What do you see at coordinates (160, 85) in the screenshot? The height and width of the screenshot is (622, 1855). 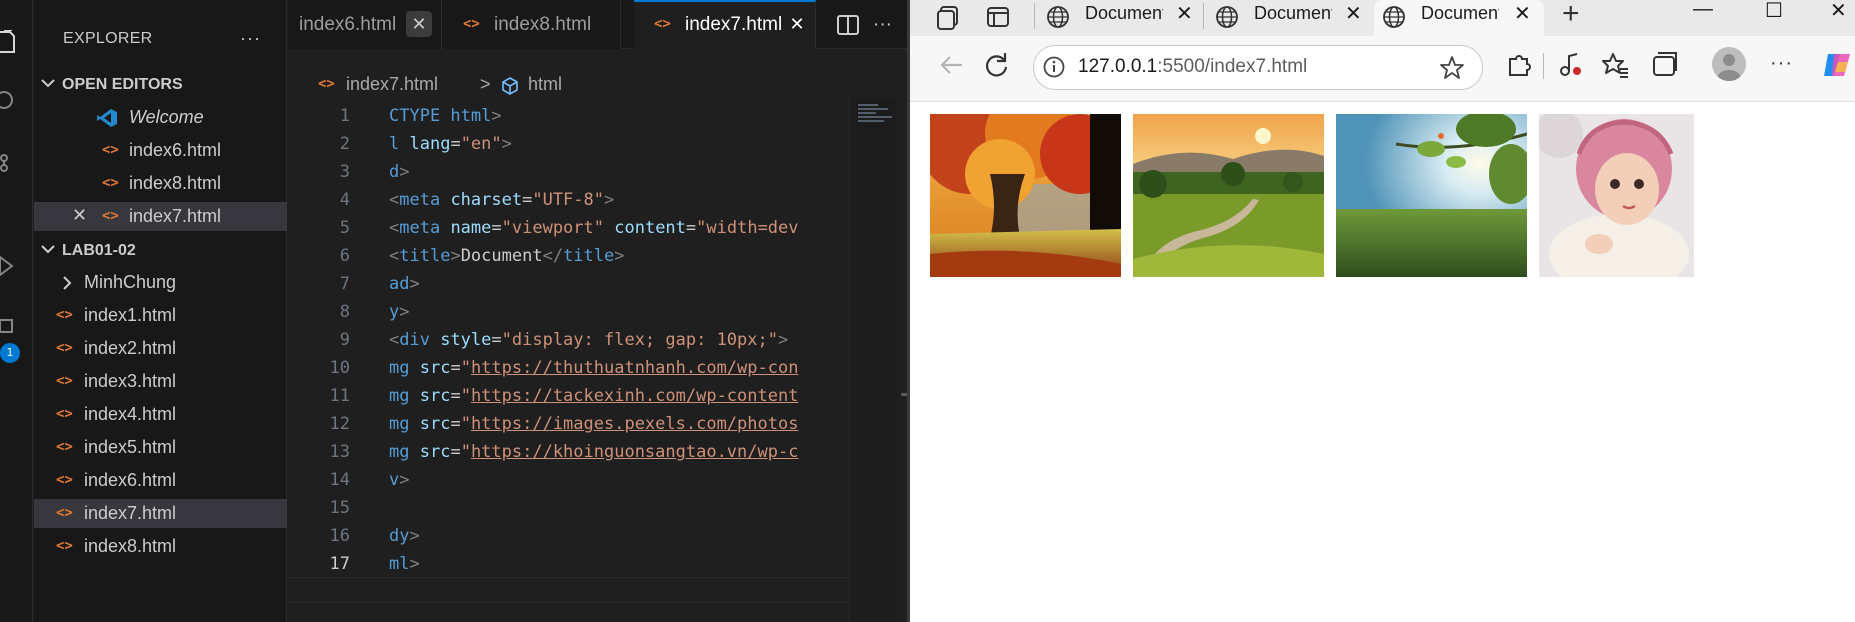 I see `open-editors-header: OPEN EDITORS` at bounding box center [160, 85].